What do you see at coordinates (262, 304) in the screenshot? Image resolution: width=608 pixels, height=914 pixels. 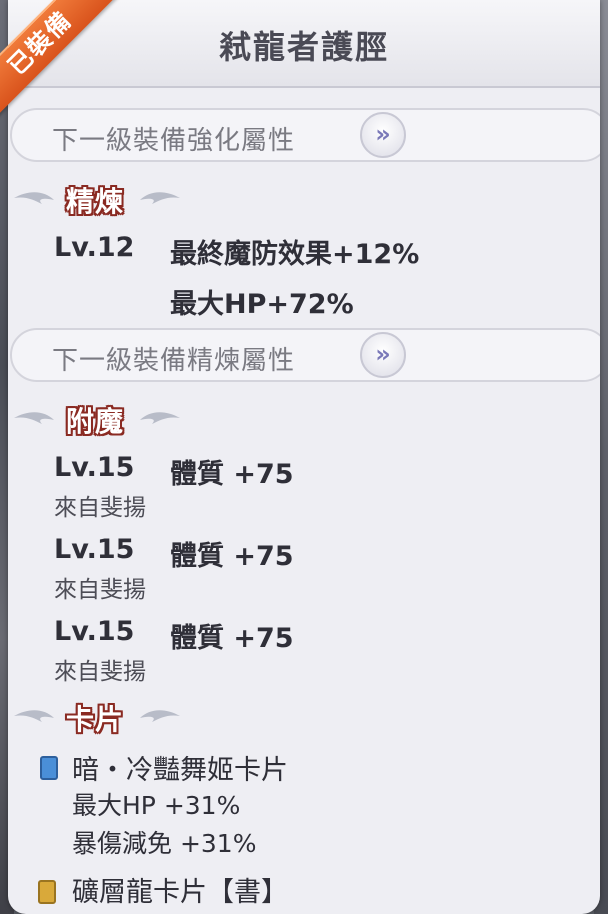 I see `refine-effect: 最大HP+72%` at bounding box center [262, 304].